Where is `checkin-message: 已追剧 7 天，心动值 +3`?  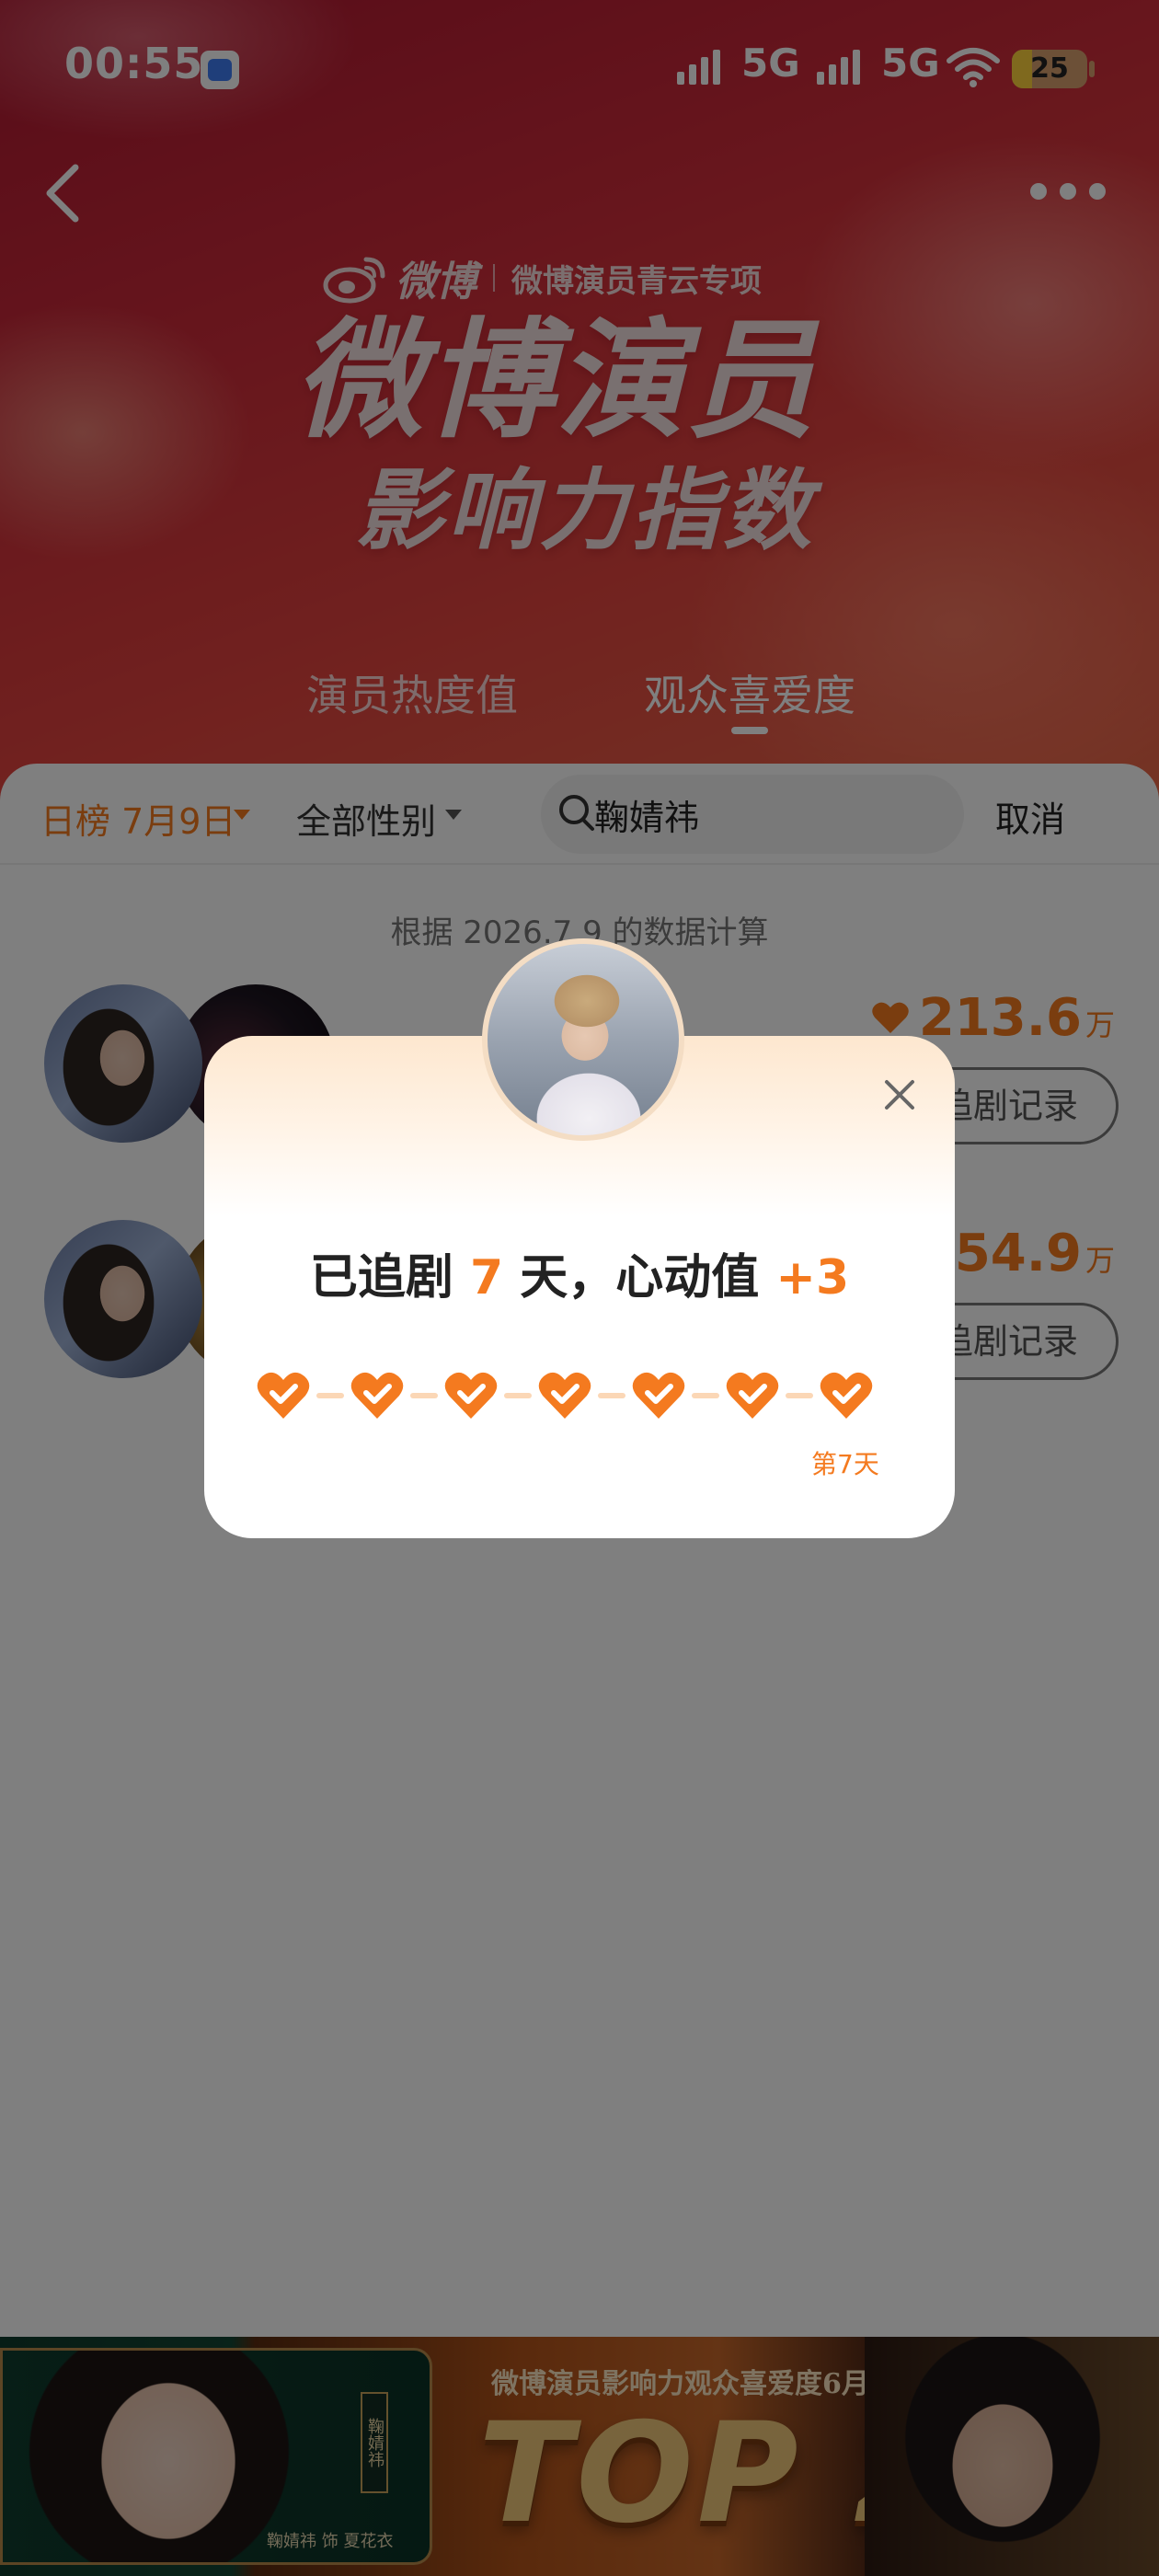 checkin-message: 已追剧 7 天，心动值 +3 is located at coordinates (579, 1272).